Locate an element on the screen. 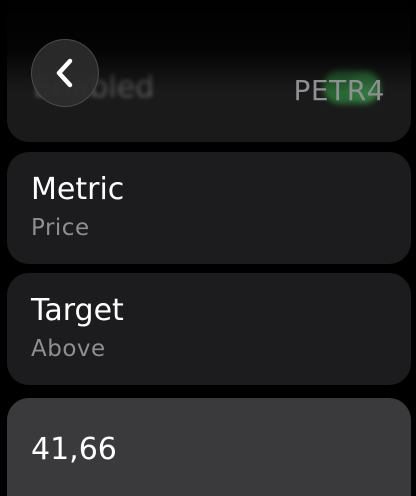 The height and width of the screenshot is (496, 416). target-title: Target is located at coordinates (77, 310).